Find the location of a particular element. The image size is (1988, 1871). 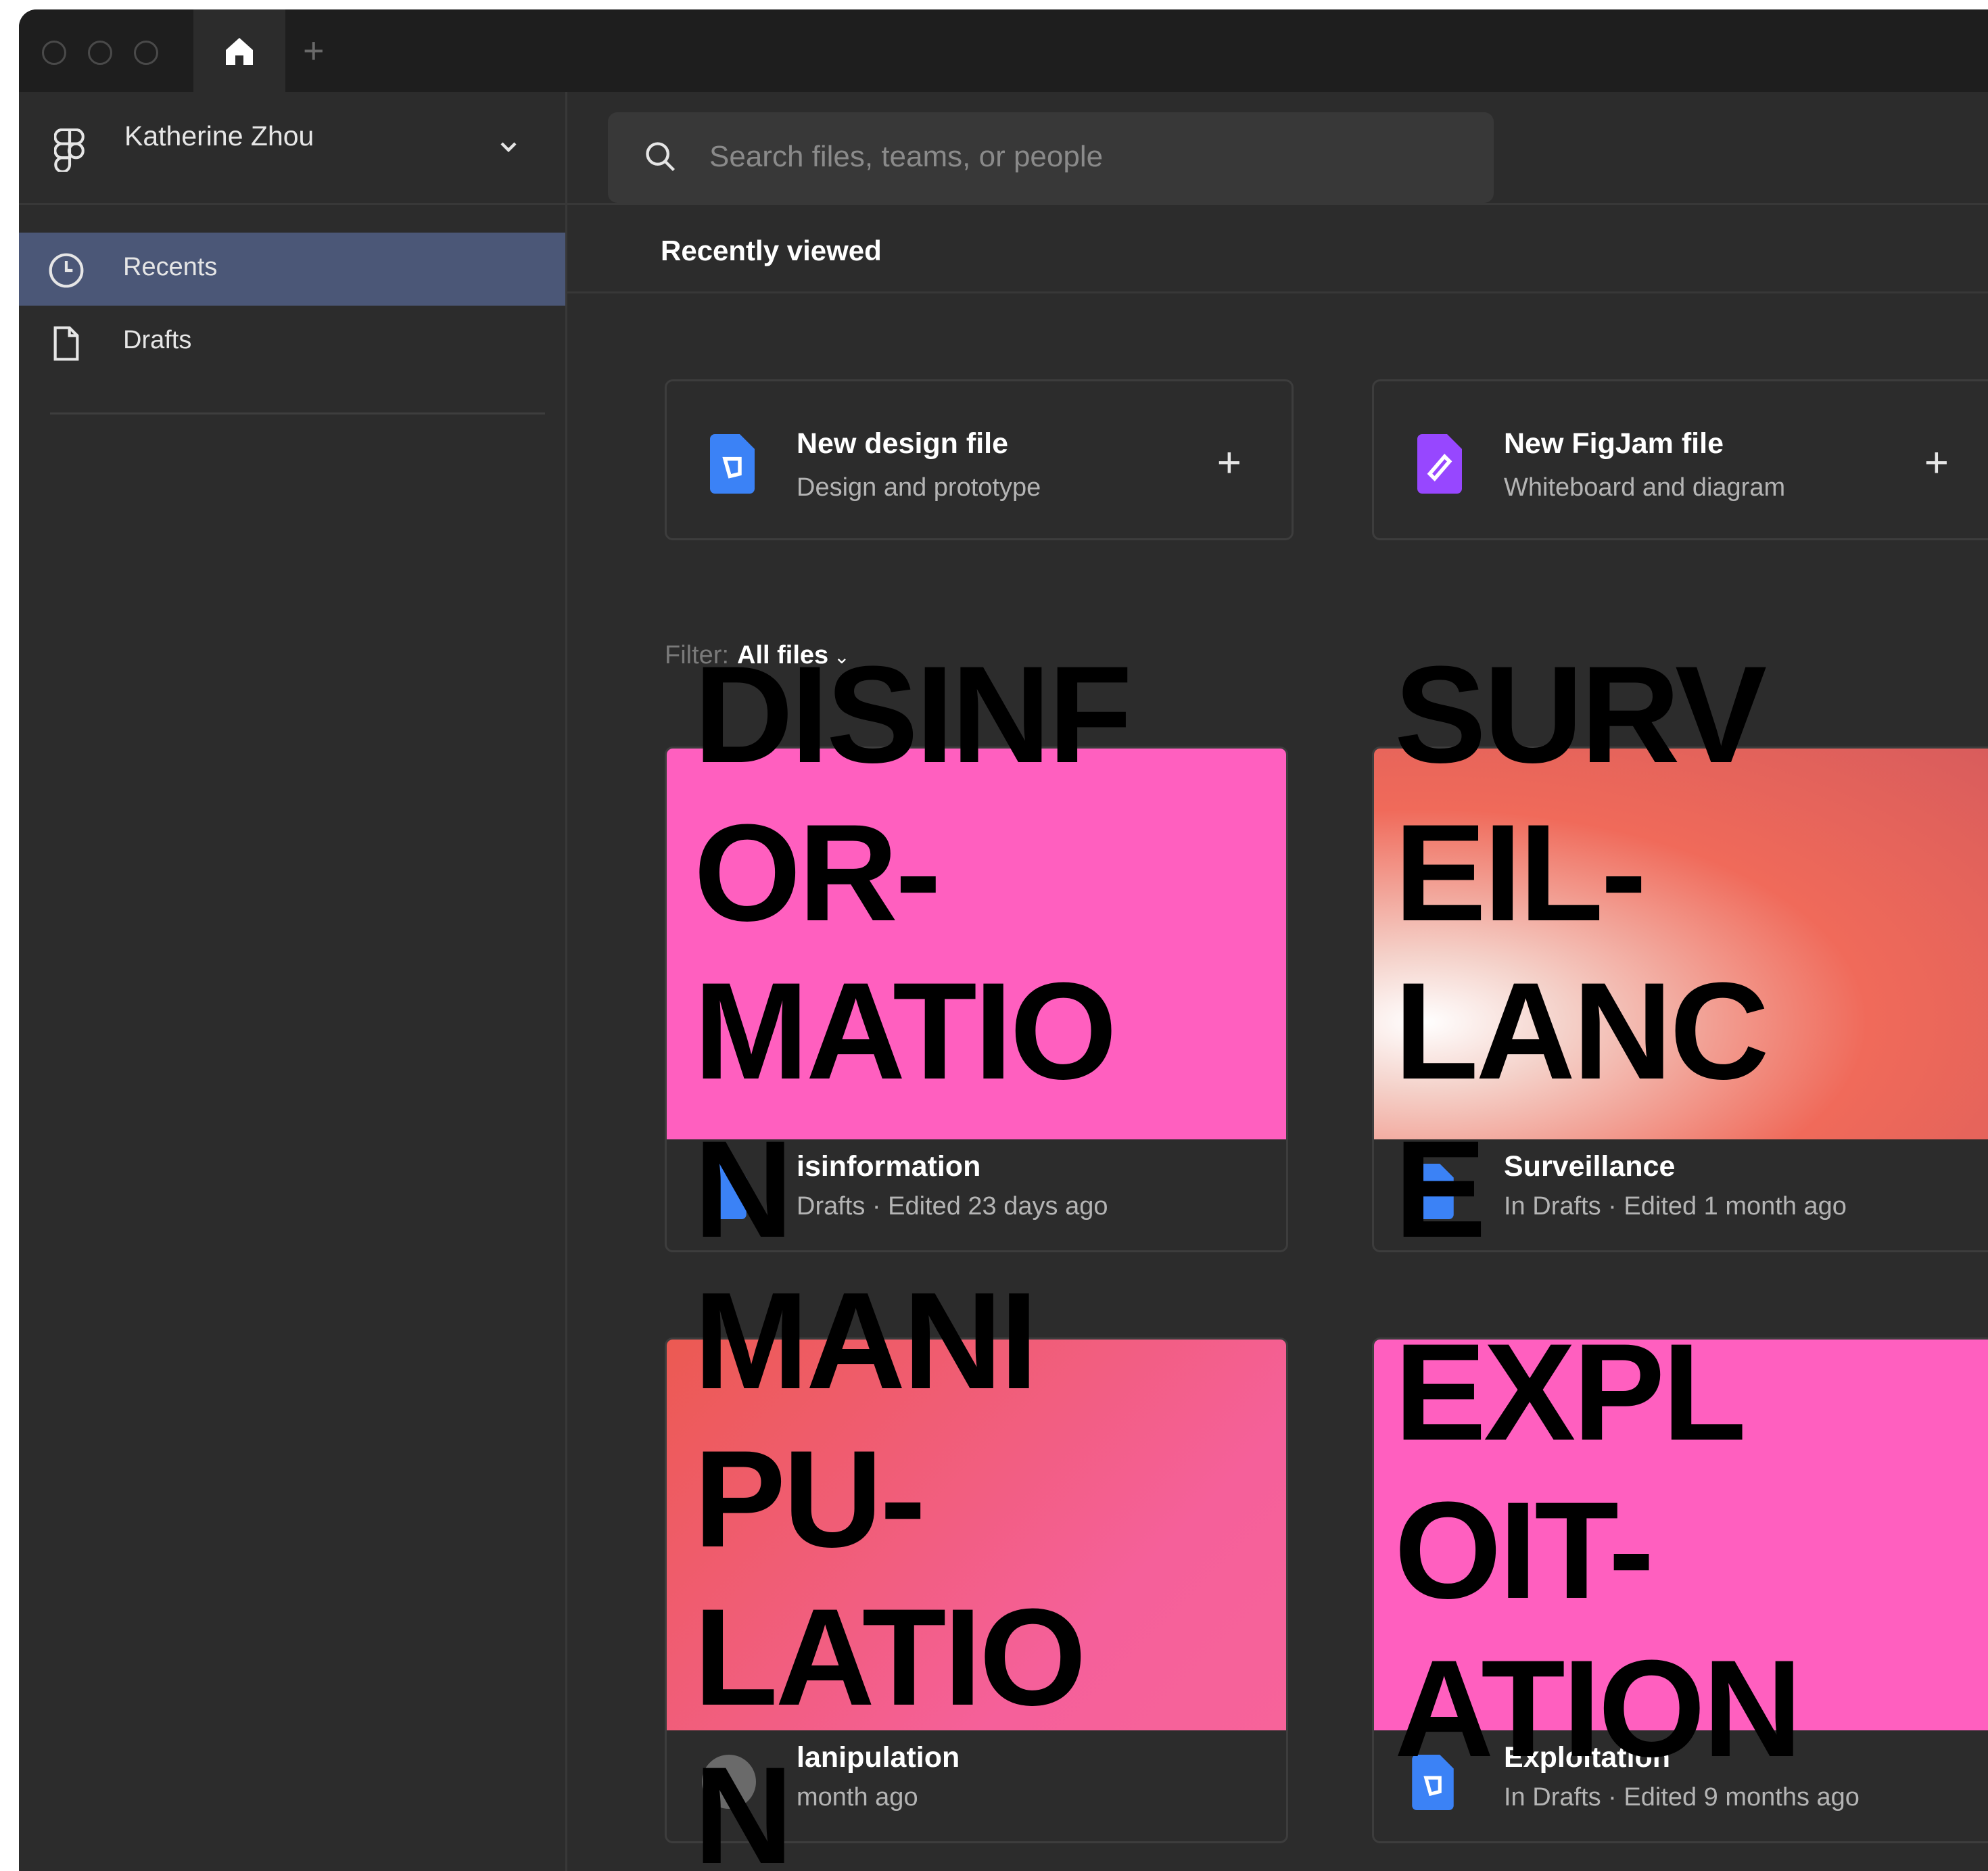

new-tab-button: + is located at coordinates (314, 50).